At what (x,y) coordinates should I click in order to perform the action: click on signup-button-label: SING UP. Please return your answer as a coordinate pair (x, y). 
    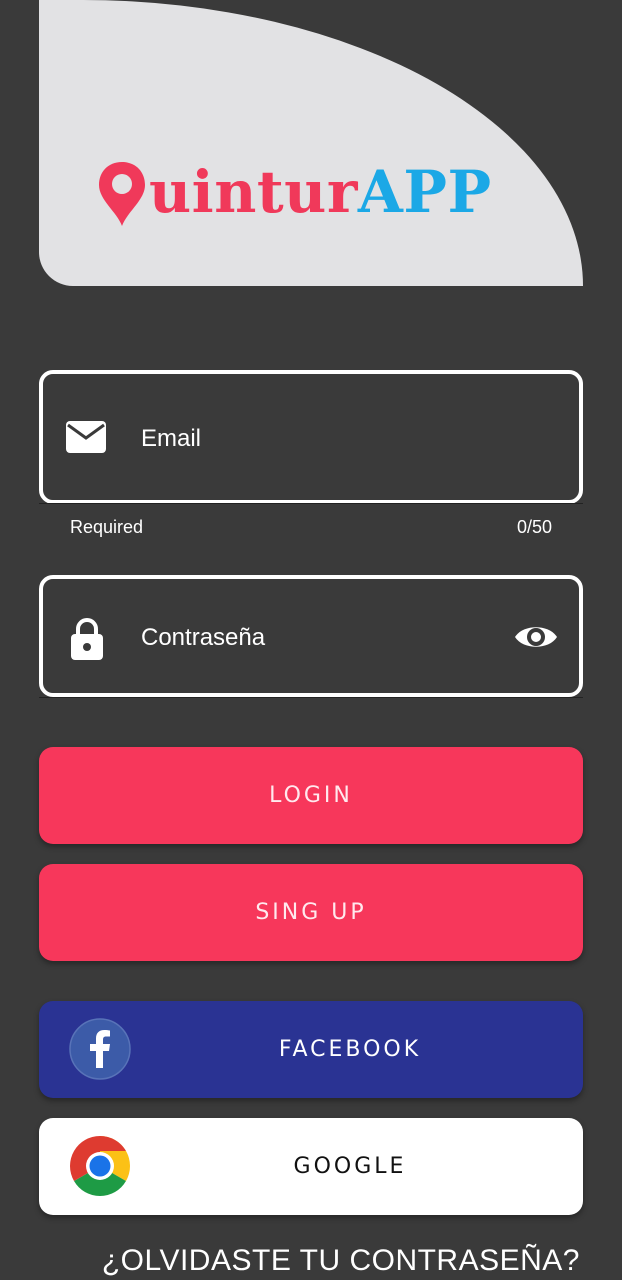
    Looking at the image, I should click on (311, 912).